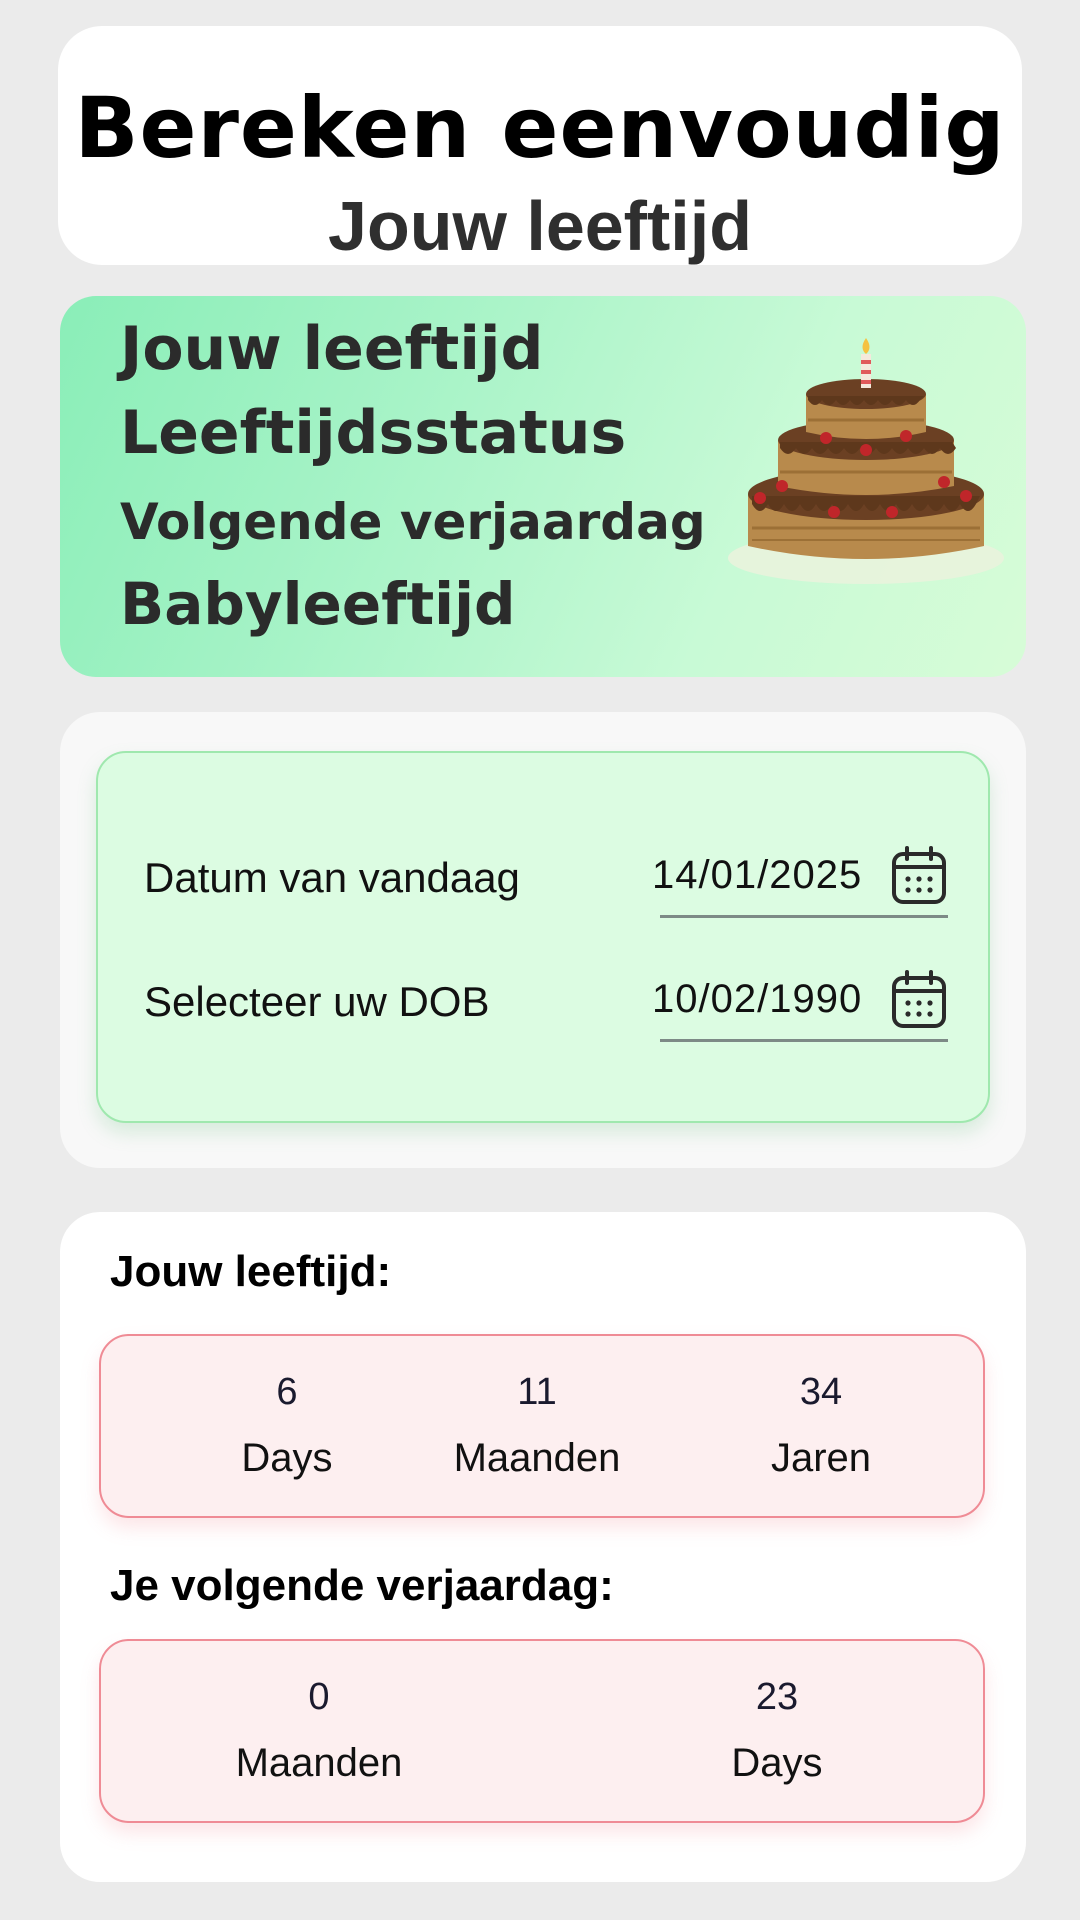 Image resolution: width=1080 pixels, height=1920 pixels. I want to click on age-years-value: 34, so click(821, 1392).